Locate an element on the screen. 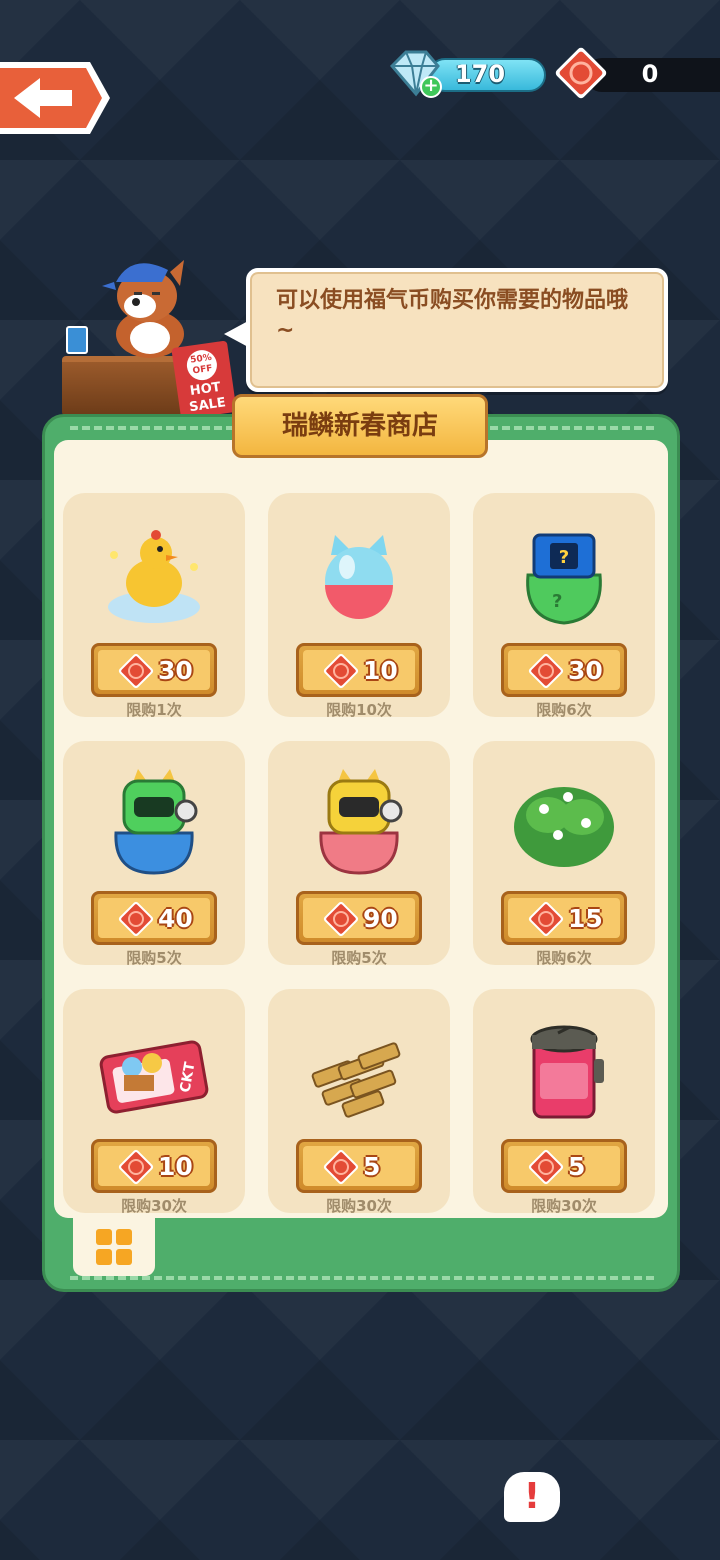  green-mystery-bag-item-icon: ?? is located at coordinates (564, 579).